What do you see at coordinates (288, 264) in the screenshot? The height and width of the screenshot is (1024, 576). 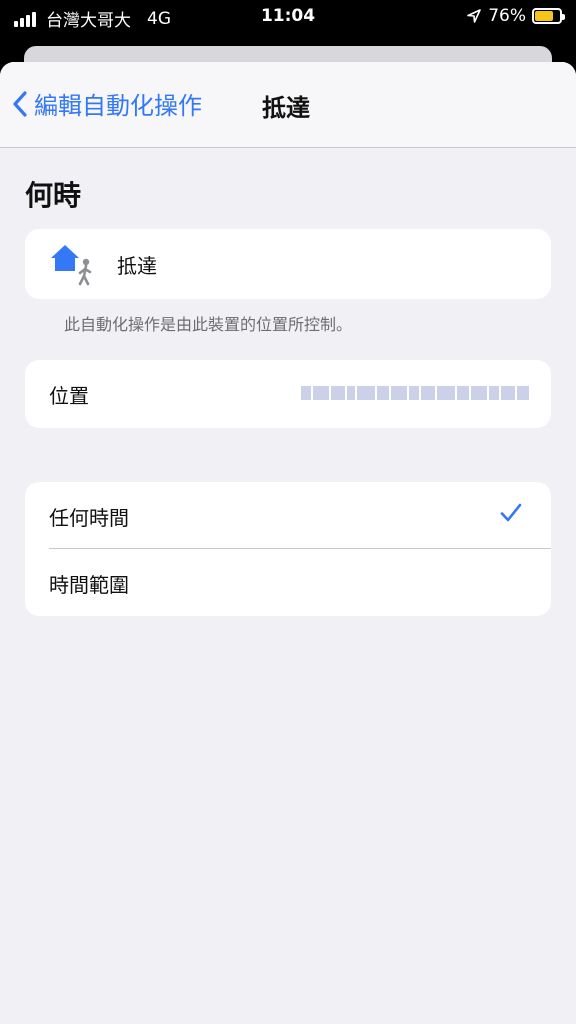 I see `trigger-card: 抵達` at bounding box center [288, 264].